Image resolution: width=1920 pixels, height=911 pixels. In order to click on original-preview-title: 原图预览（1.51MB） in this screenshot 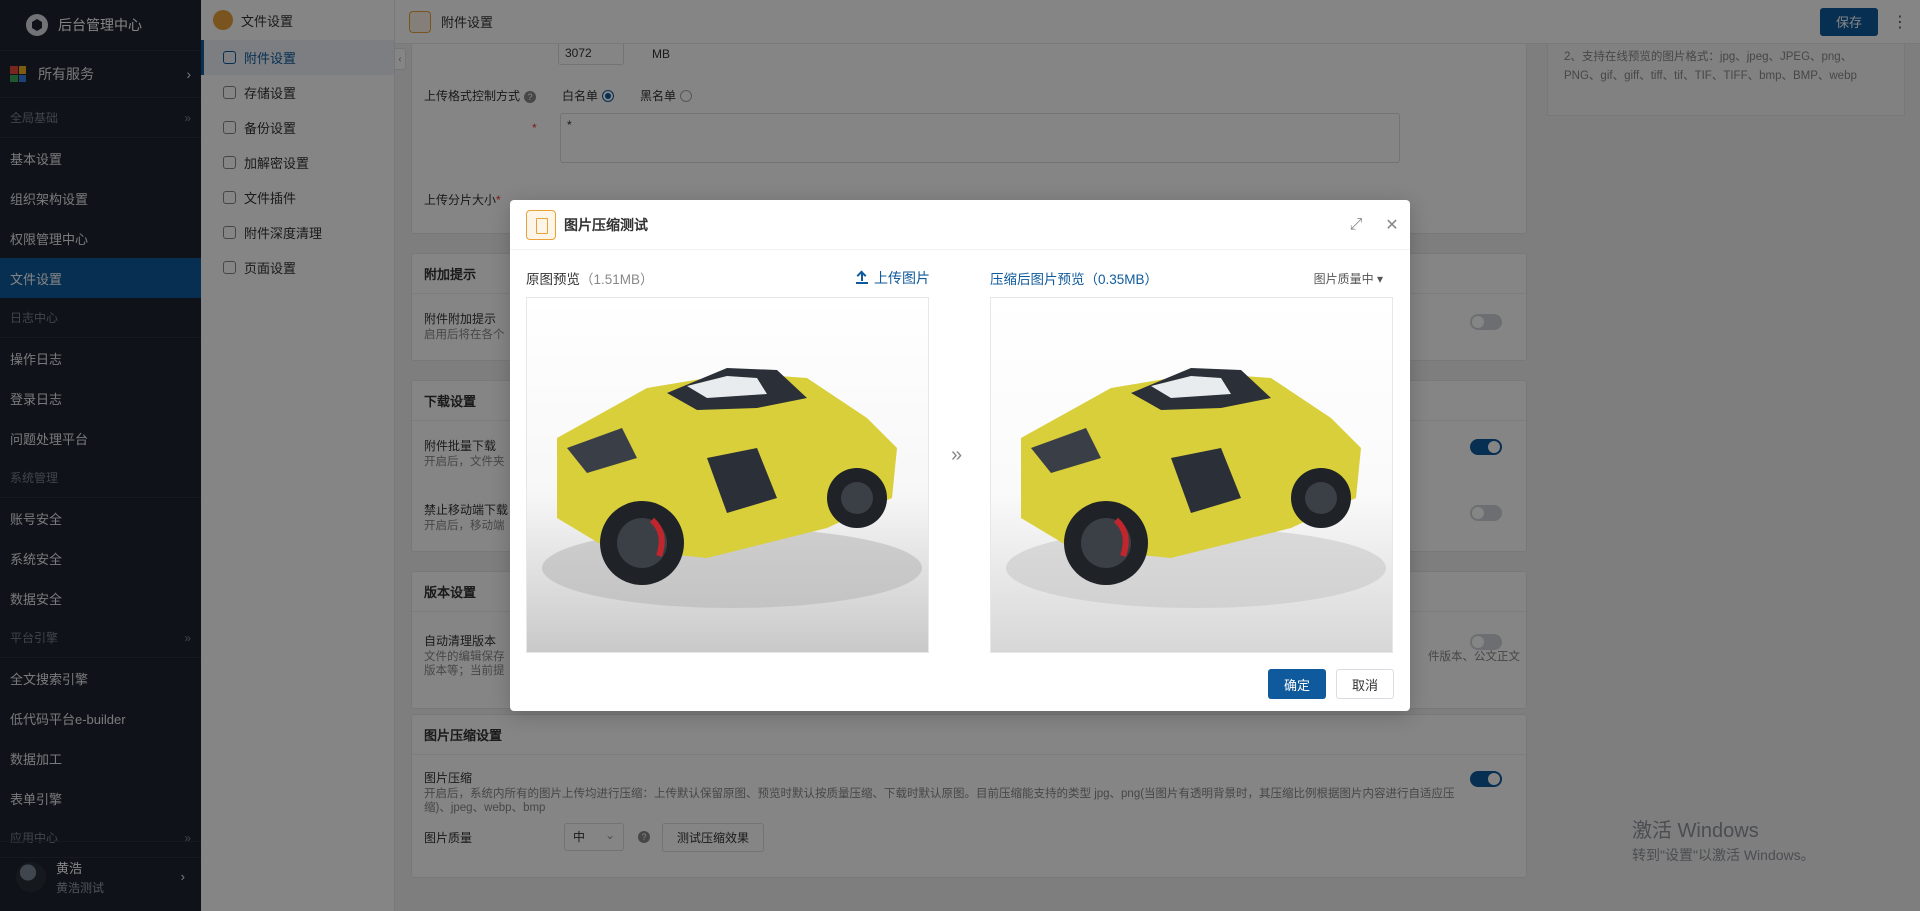, I will do `click(590, 278)`.